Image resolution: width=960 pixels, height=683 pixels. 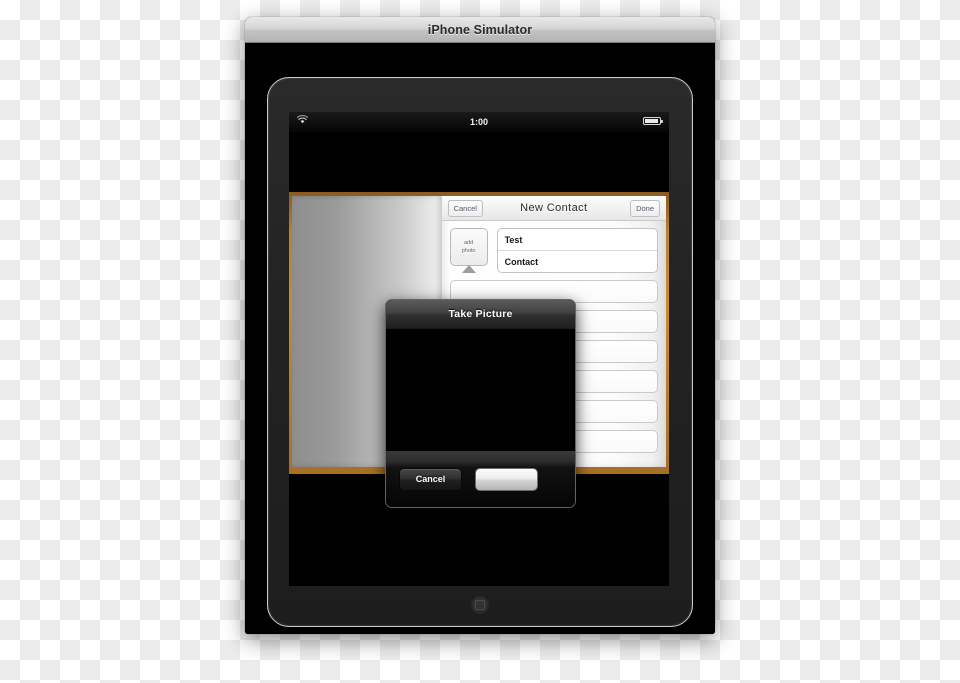 I want to click on status-bar-time: 1:00, so click(x=478, y=122).